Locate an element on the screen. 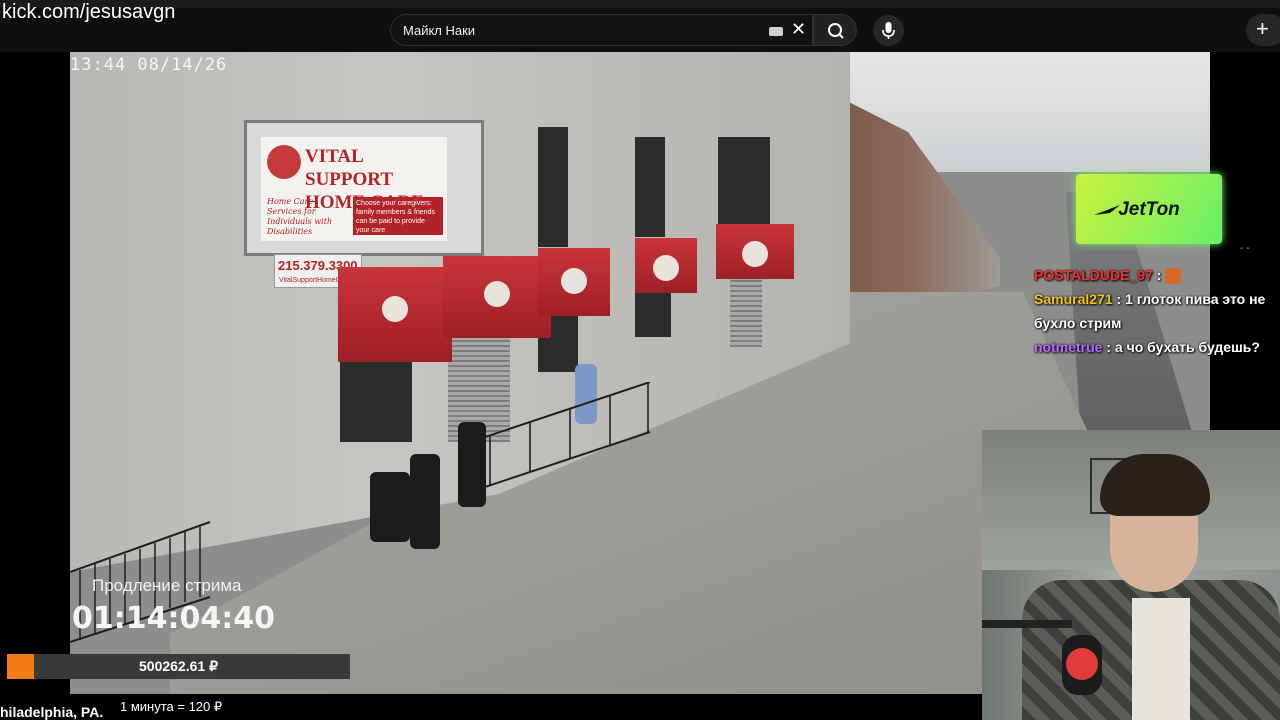 The height and width of the screenshot is (720, 1280). donation-progress-bar: 500262.61 ₽ is located at coordinates (178, 666).